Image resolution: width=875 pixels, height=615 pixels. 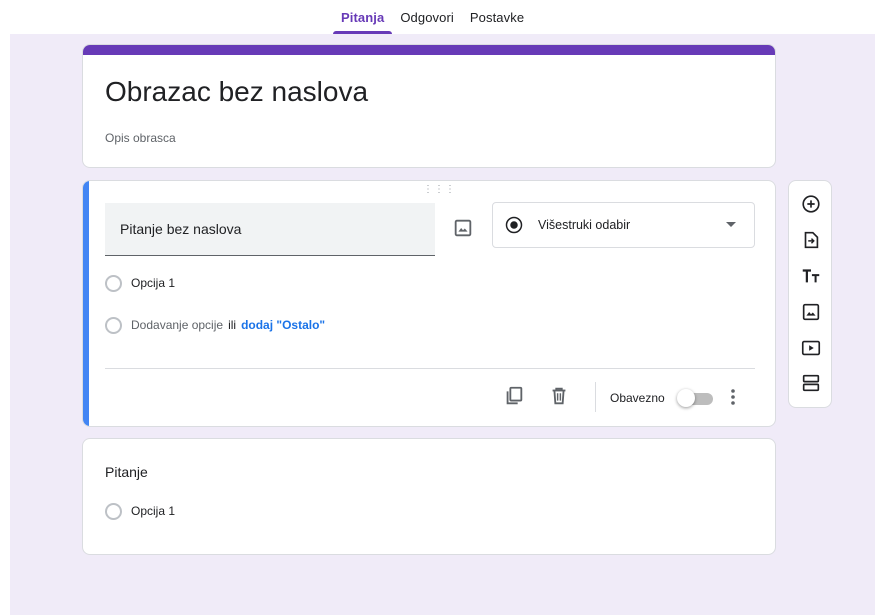 I want to click on trash-icon, so click(x=559, y=396).